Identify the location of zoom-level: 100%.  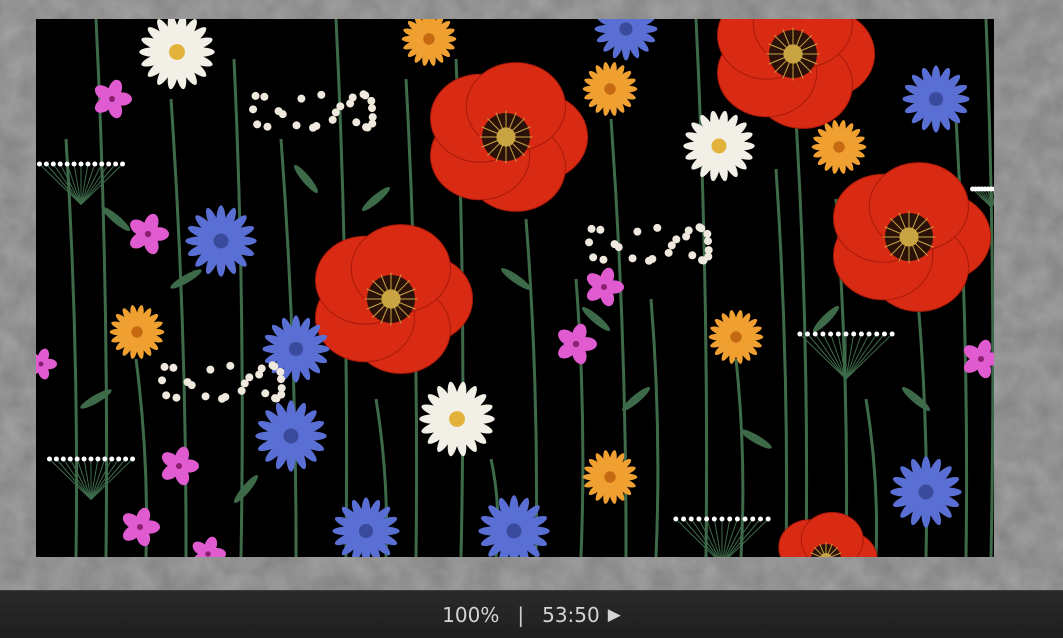
(470, 615).